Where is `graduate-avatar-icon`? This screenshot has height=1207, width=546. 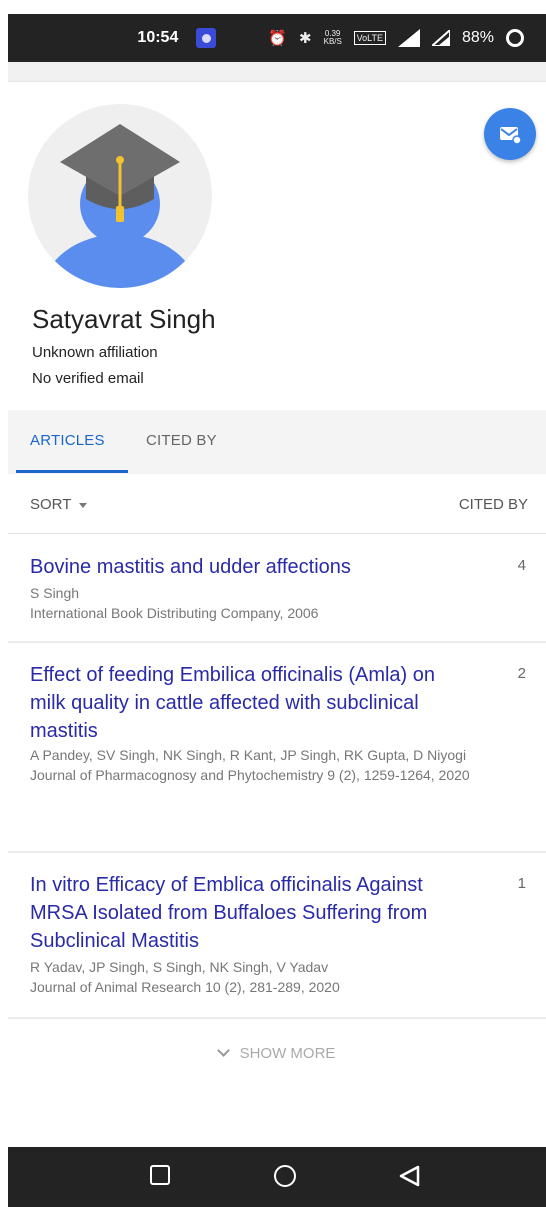
graduate-avatar-icon is located at coordinates (120, 196).